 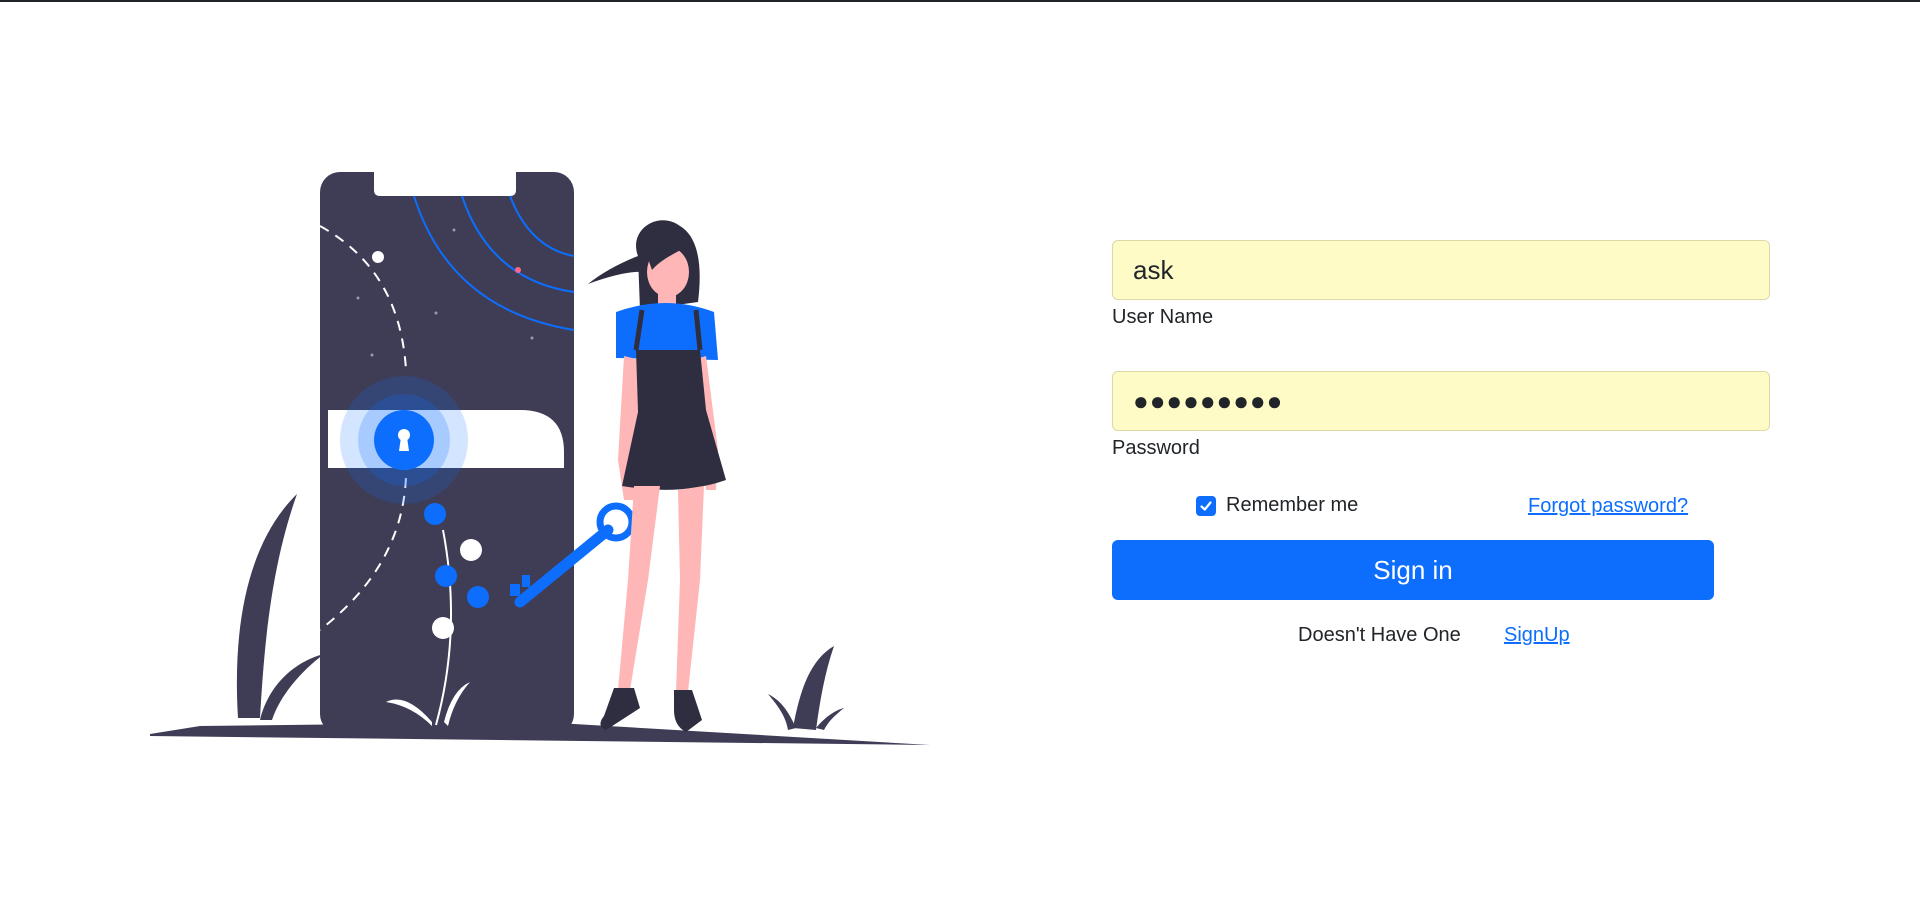 What do you see at coordinates (1163, 317) in the screenshot?
I see `username-label: User Name` at bounding box center [1163, 317].